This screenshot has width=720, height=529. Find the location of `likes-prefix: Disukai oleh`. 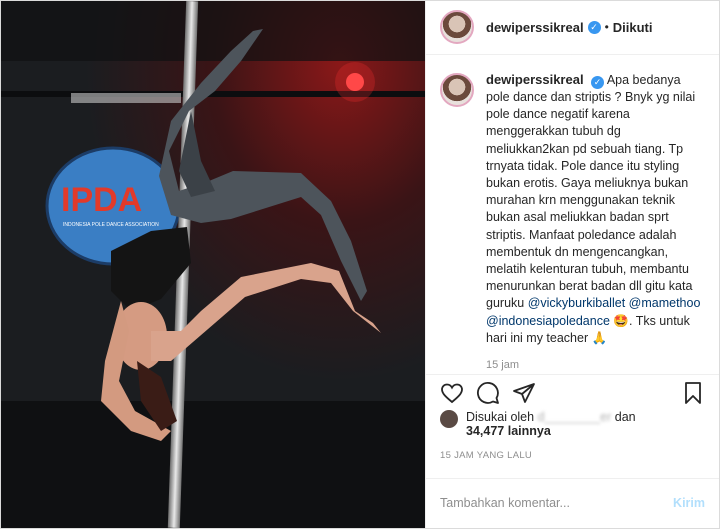

likes-prefix: Disukai oleh is located at coordinates (500, 417).